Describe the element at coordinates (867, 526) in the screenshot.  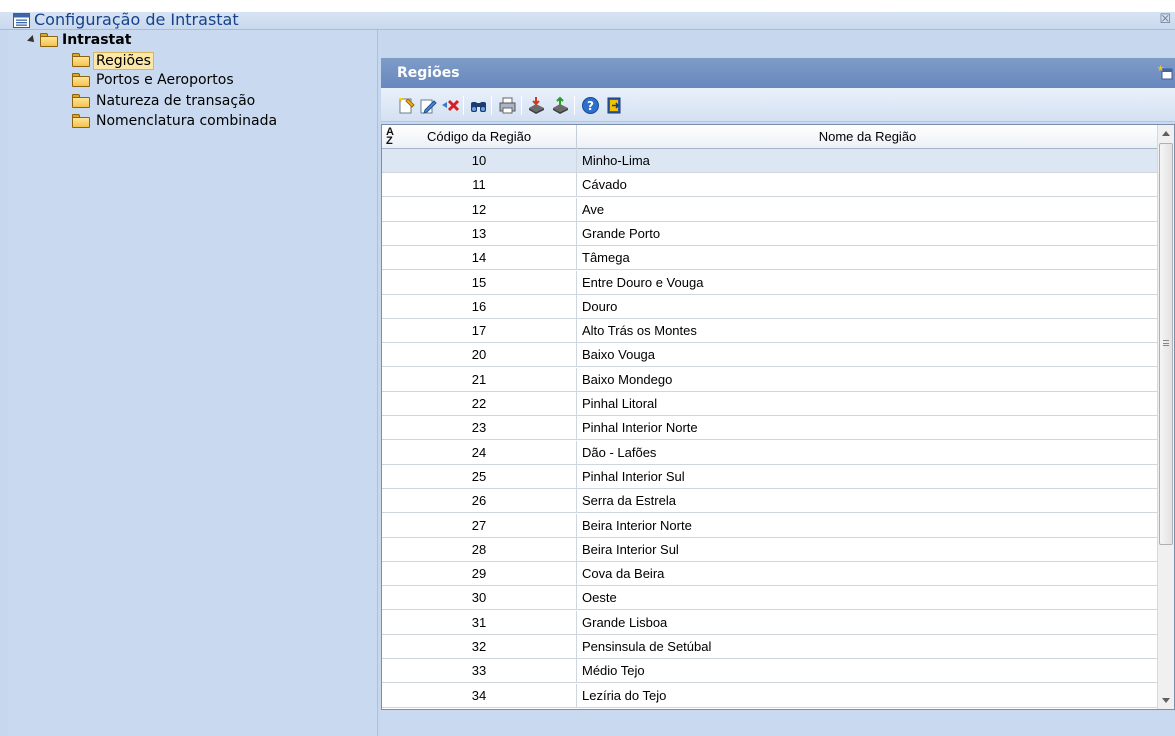
I see `cell-nome: Beira Interior Norte` at that location.